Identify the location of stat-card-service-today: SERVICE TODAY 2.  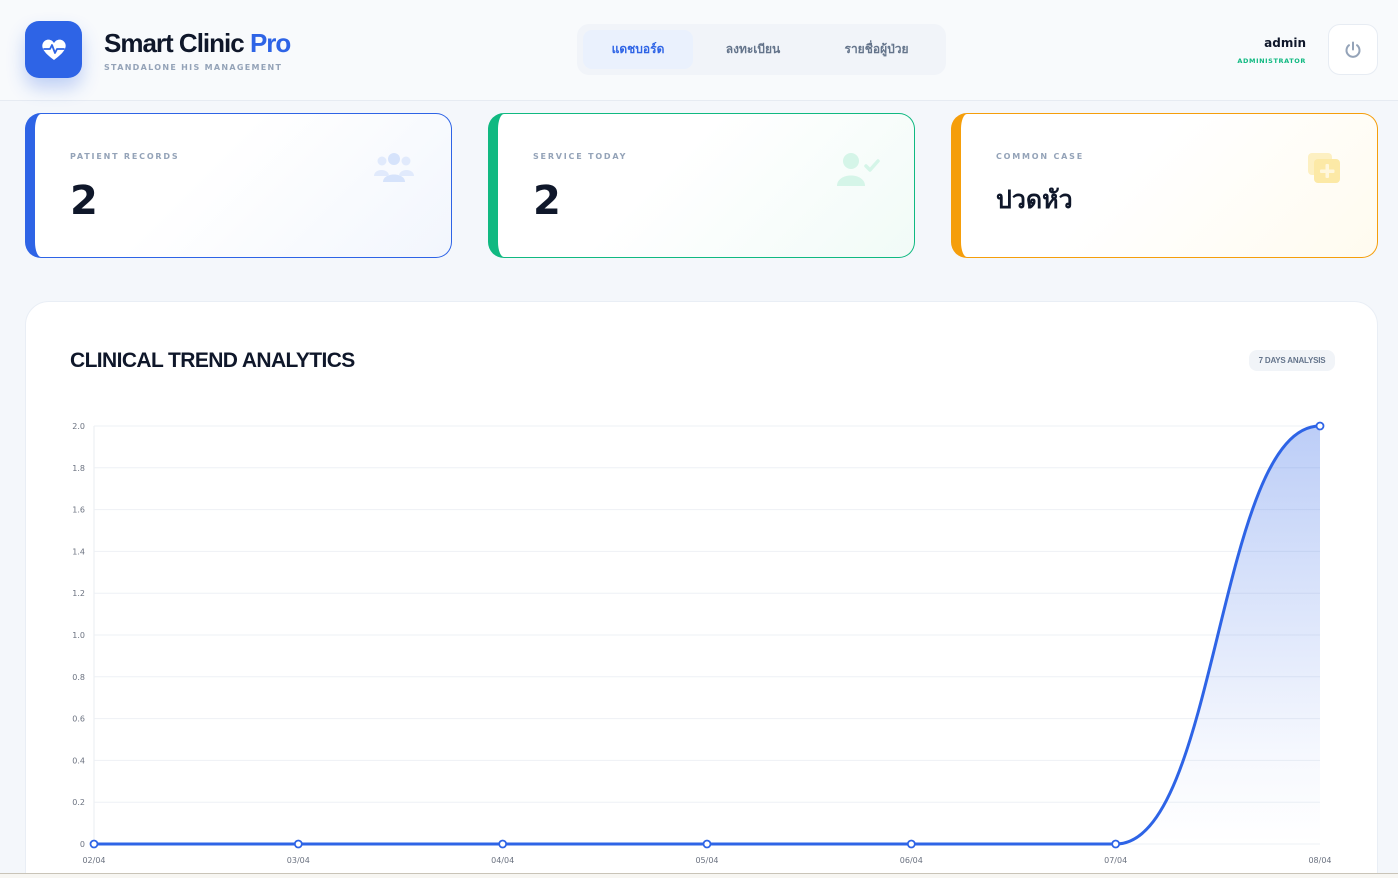
(701, 185).